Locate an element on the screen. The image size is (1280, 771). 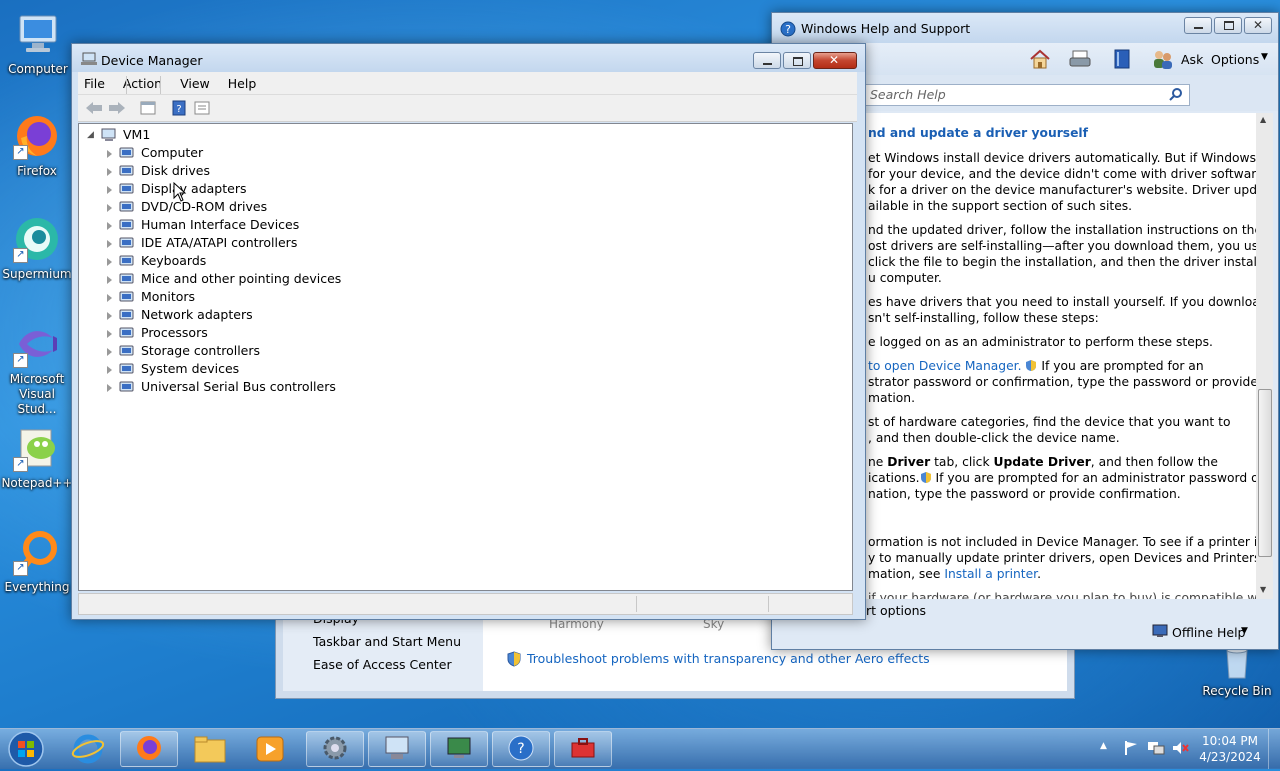
dm-titlebar: Device Manager ✕ is located at coordinates (468, 58).